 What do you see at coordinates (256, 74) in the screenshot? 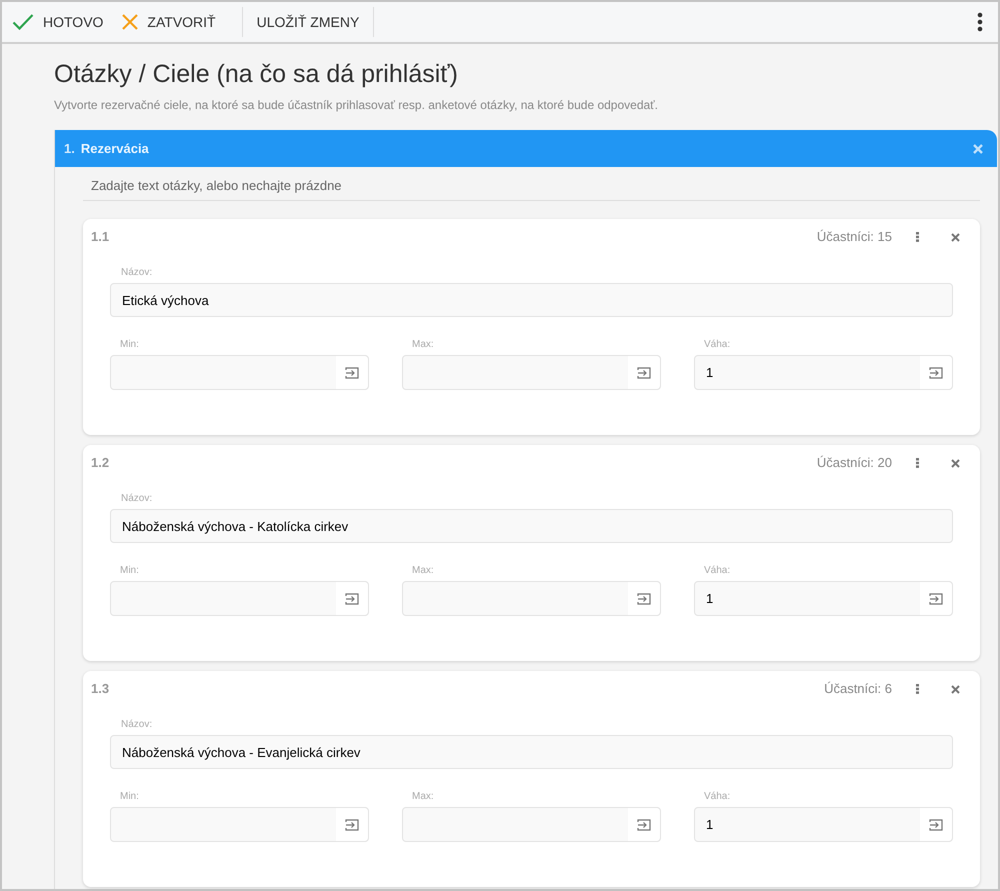
I see `page-title: Otázky / Ciele (na čo sa dá prihlásiť)` at bounding box center [256, 74].